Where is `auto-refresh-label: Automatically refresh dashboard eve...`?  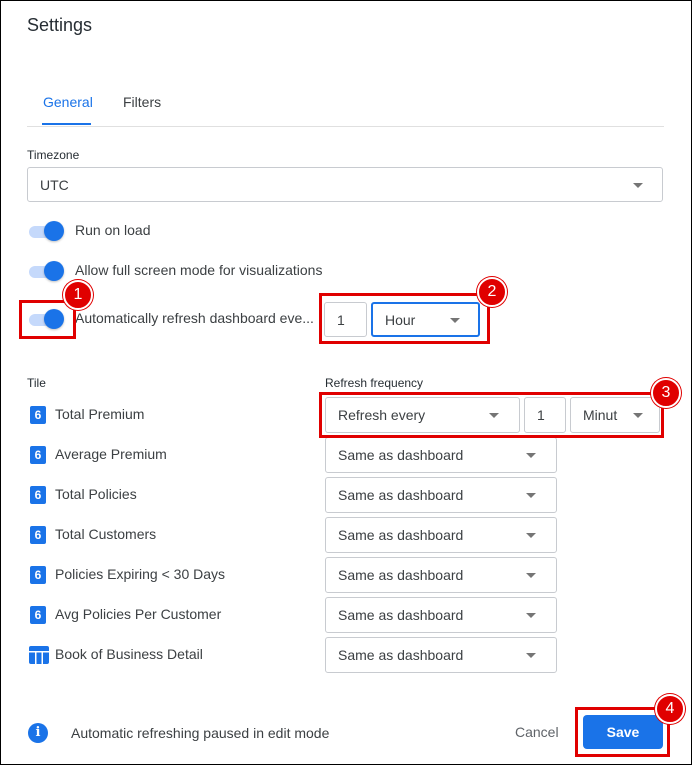
auto-refresh-label: Automatically refresh dashboard eve... is located at coordinates (194, 318).